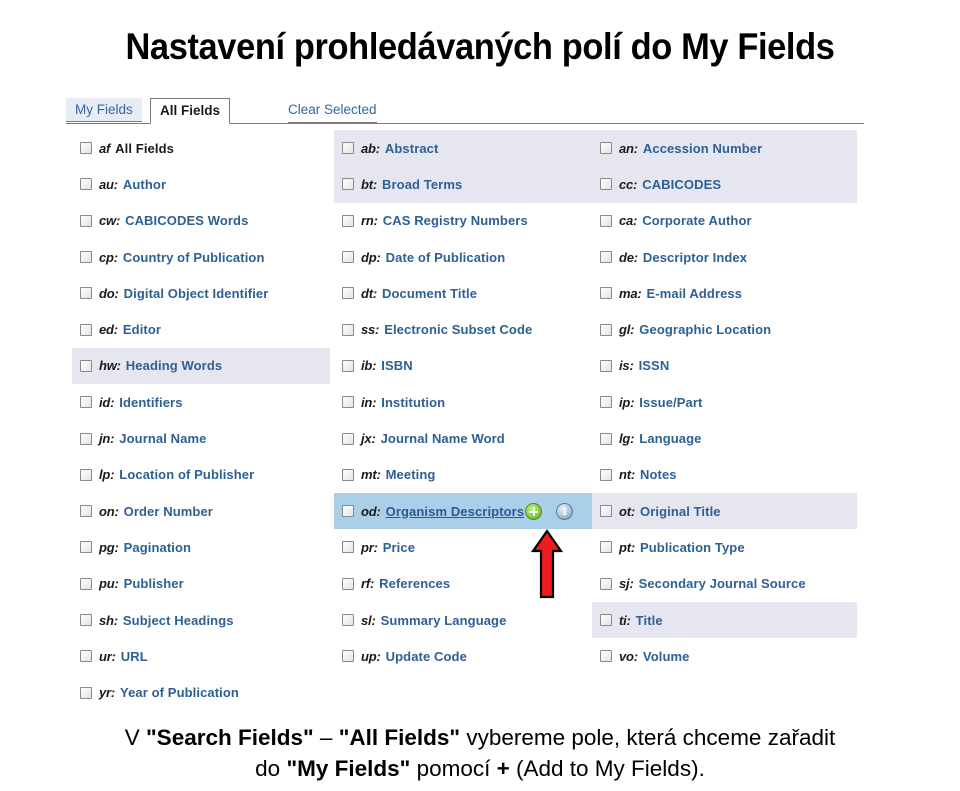 The height and width of the screenshot is (791, 960). Describe the element at coordinates (534, 511) in the screenshot. I see `plus-circle-icon` at that location.